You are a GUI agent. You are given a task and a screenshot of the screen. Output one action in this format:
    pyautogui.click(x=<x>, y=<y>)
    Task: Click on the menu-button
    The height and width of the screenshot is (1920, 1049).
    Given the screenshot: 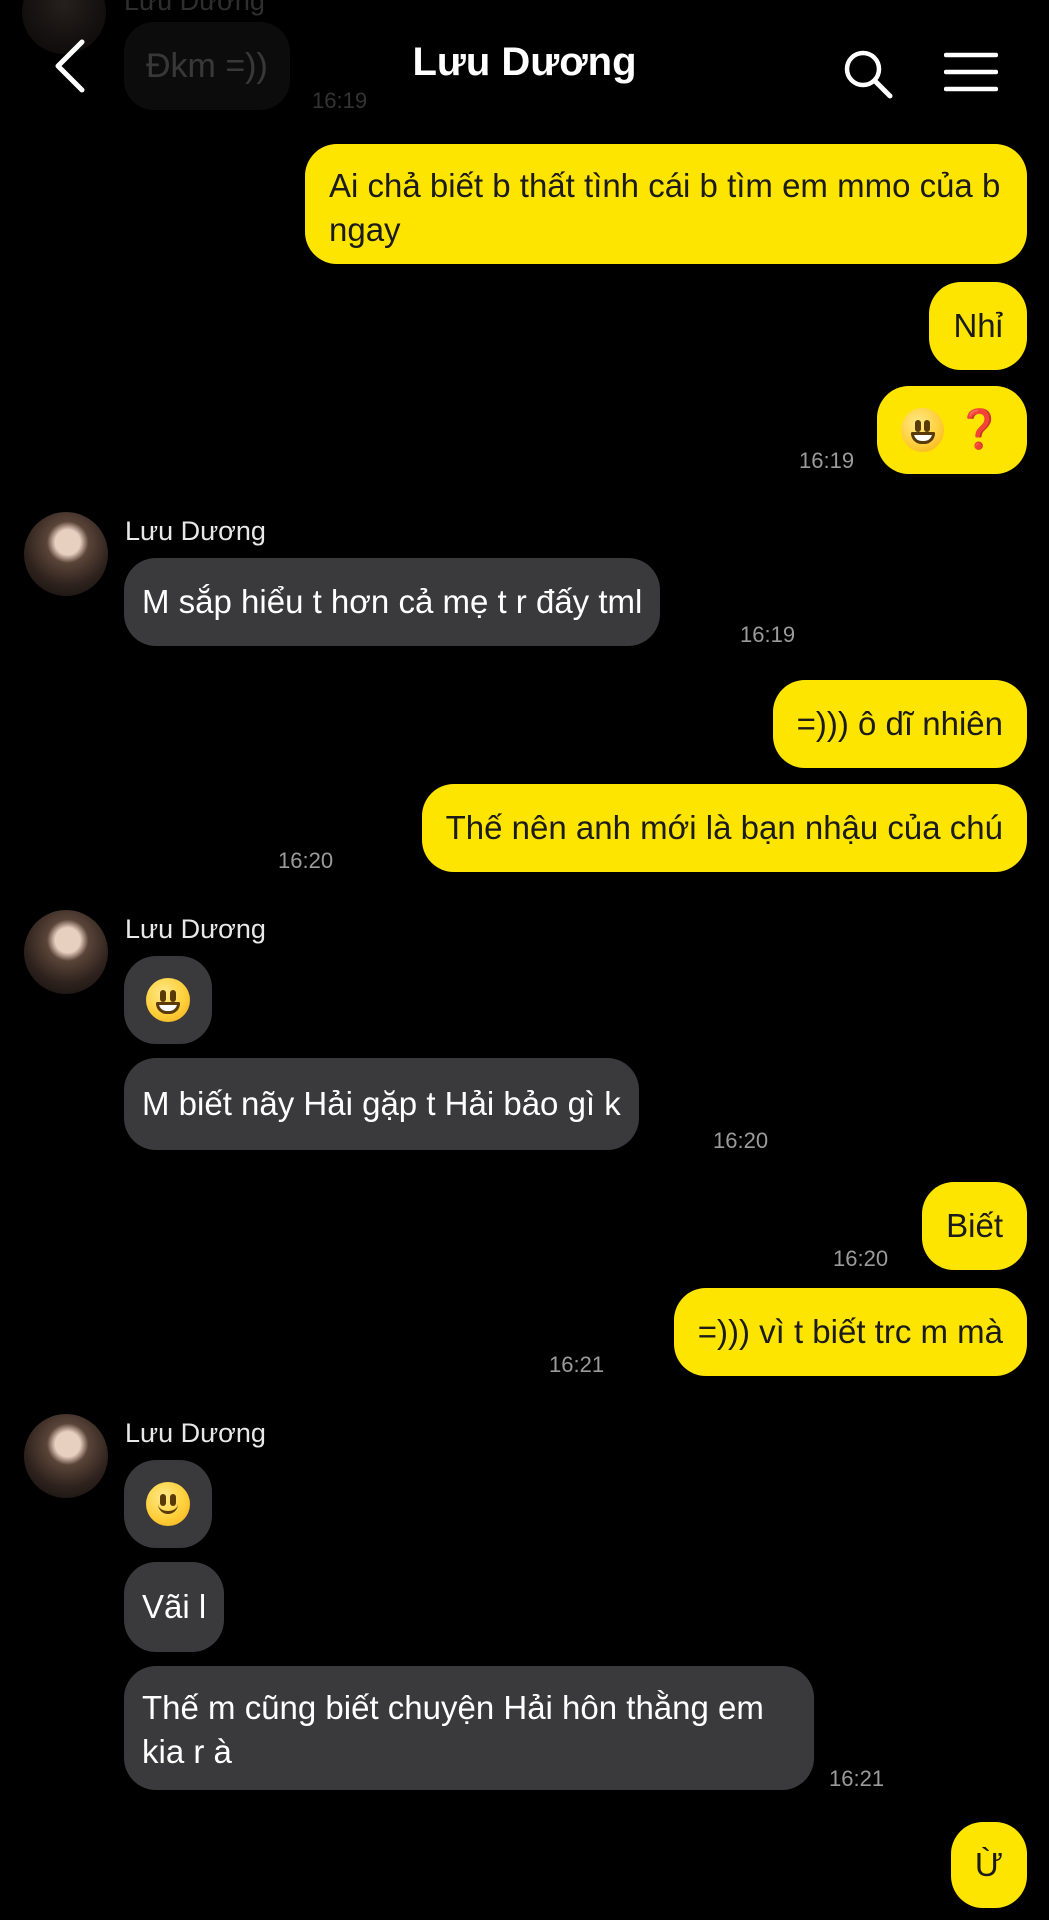 What is the action you would take?
    pyautogui.click(x=971, y=72)
    